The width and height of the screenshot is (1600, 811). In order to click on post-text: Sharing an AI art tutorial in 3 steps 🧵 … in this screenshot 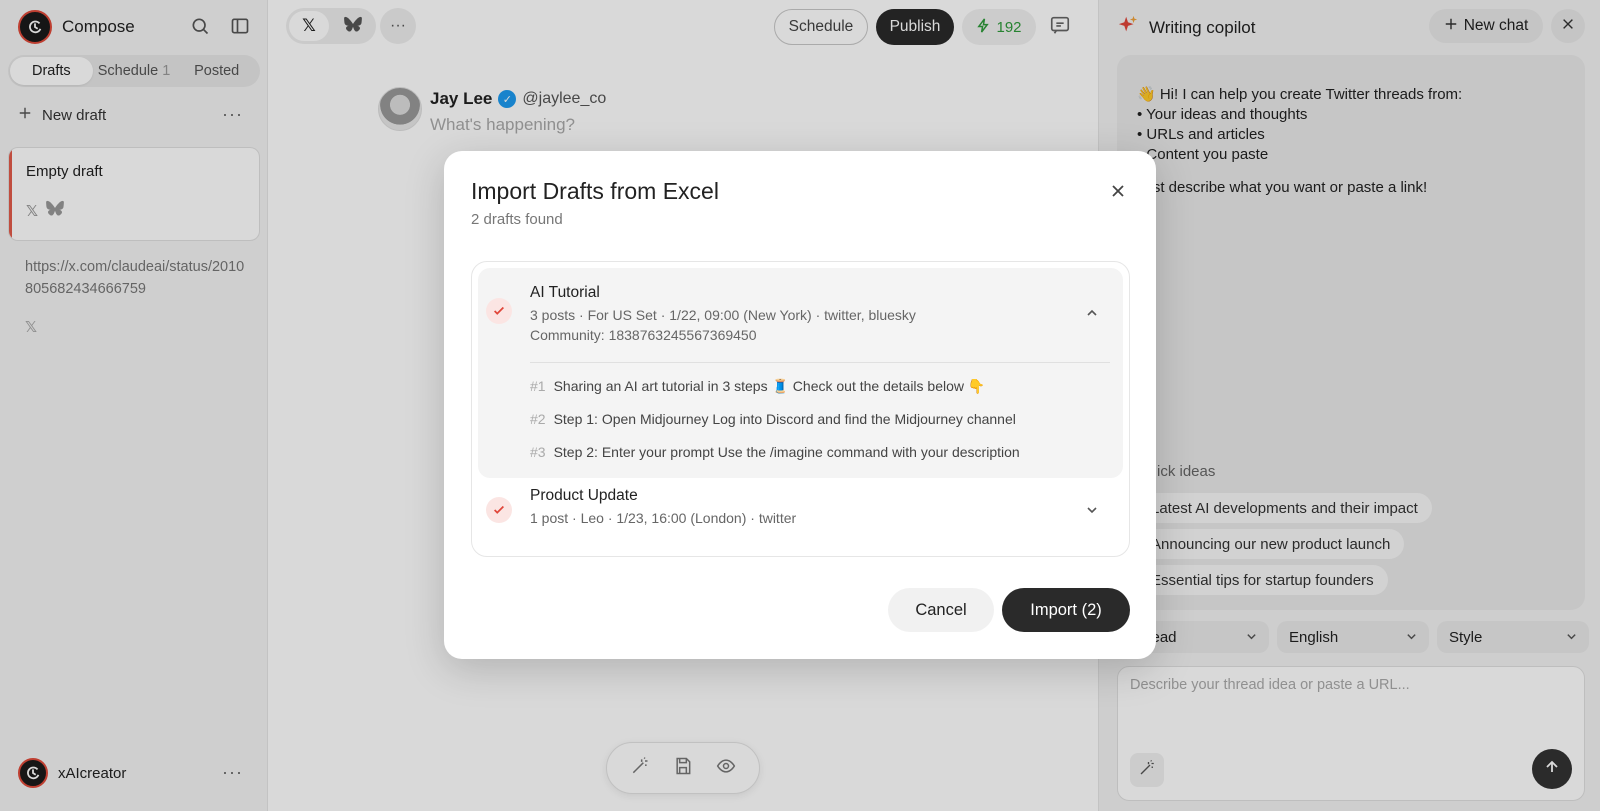, I will do `click(769, 386)`.